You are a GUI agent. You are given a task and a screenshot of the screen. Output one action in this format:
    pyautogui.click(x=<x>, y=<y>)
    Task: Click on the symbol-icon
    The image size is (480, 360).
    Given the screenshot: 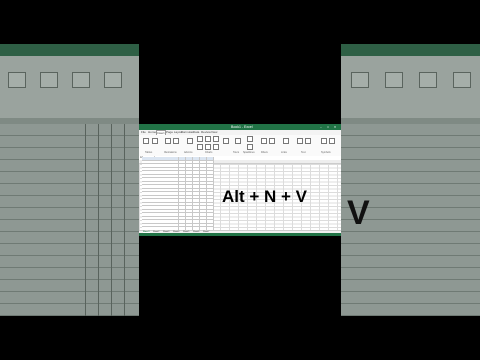 What is the action you would take?
    pyautogui.click(x=332, y=141)
    